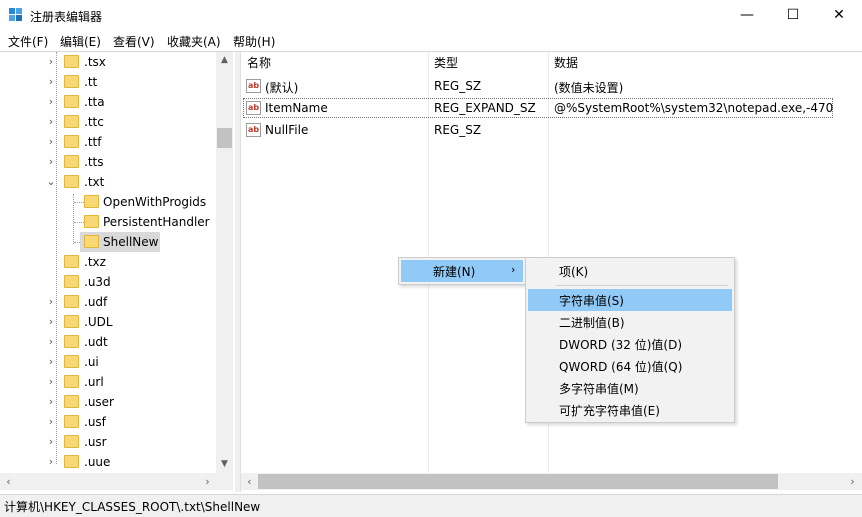 This screenshot has height=517, width=862. I want to click on menu-help: 帮助(H), so click(254, 41).